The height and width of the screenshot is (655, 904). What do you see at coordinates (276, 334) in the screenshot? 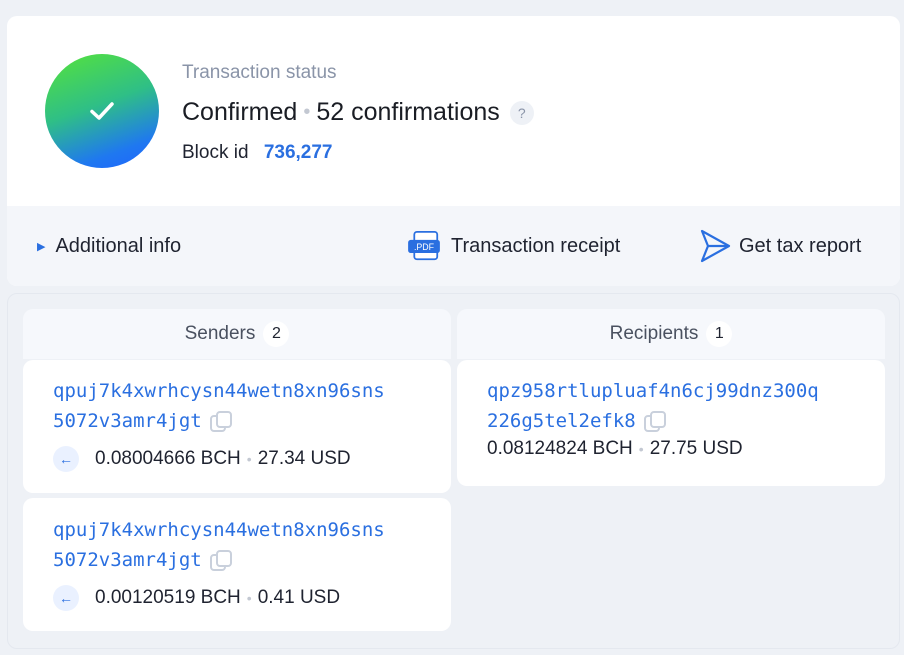
I see `senders-count-badge: 2` at bounding box center [276, 334].